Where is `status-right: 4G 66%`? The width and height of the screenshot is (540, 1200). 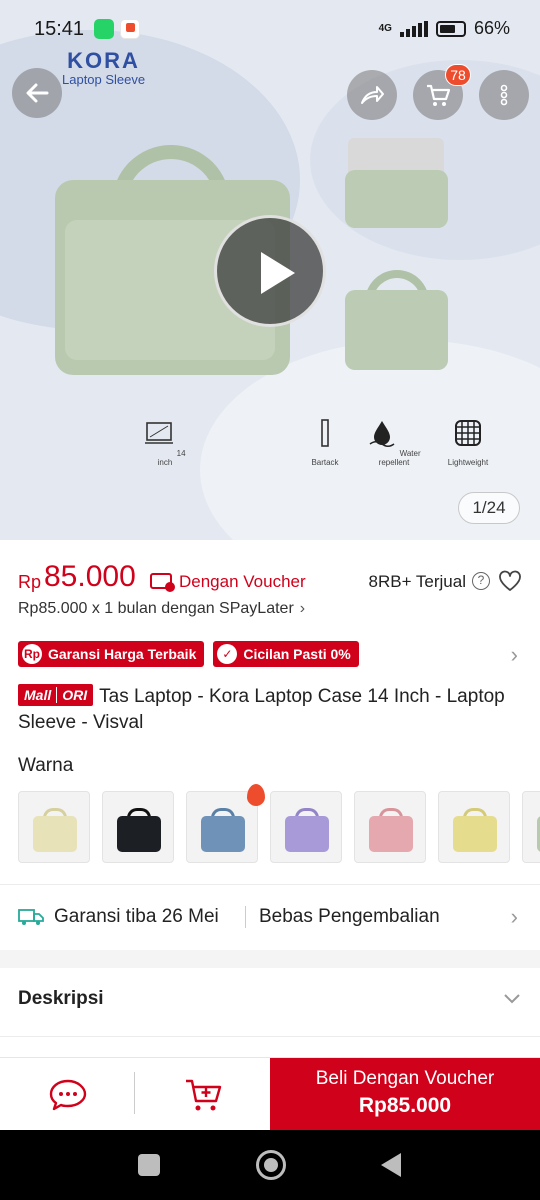
status-right: 4G 66% is located at coordinates (444, 28).